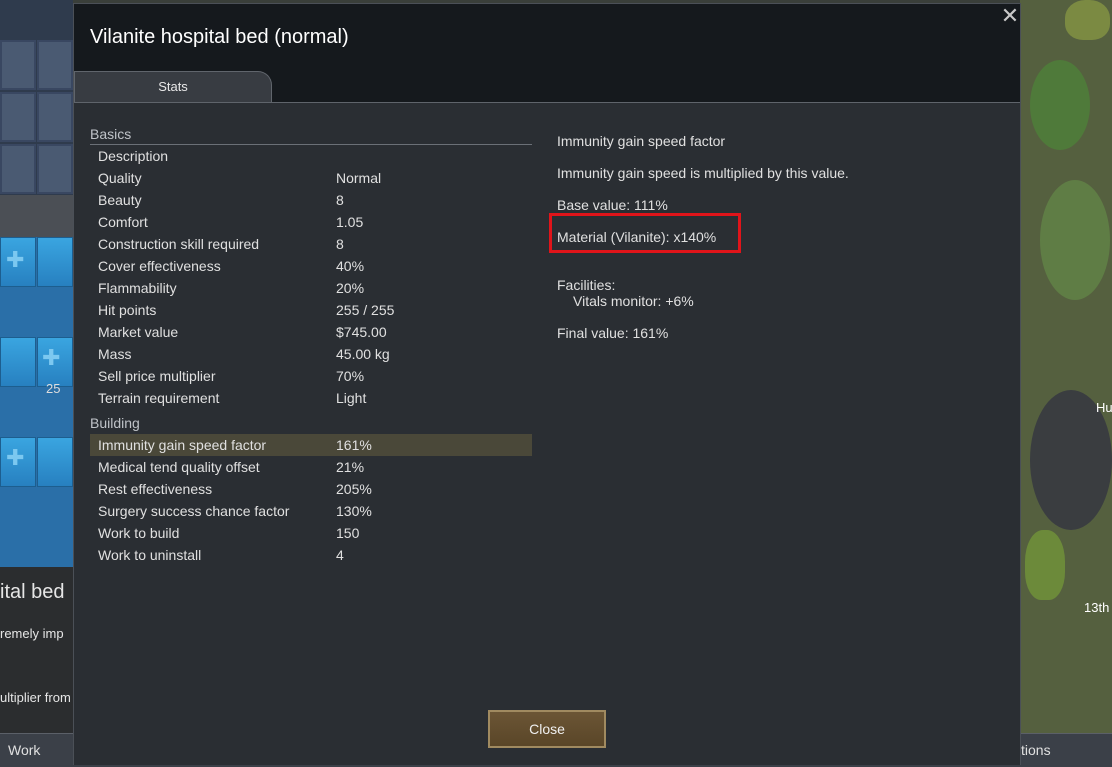  Describe the element at coordinates (36, 650) in the screenshot. I see `inspect-panel-background: ital bed remely imp ultiplier from` at that location.